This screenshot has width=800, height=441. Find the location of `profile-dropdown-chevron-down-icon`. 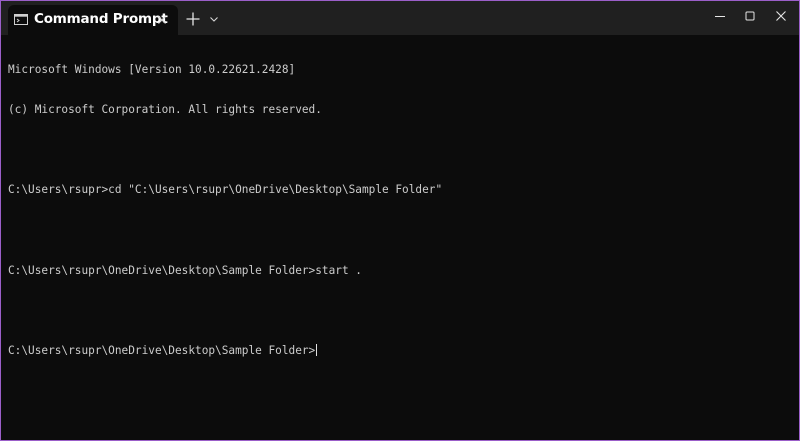

profile-dropdown-chevron-down-icon is located at coordinates (214, 19).